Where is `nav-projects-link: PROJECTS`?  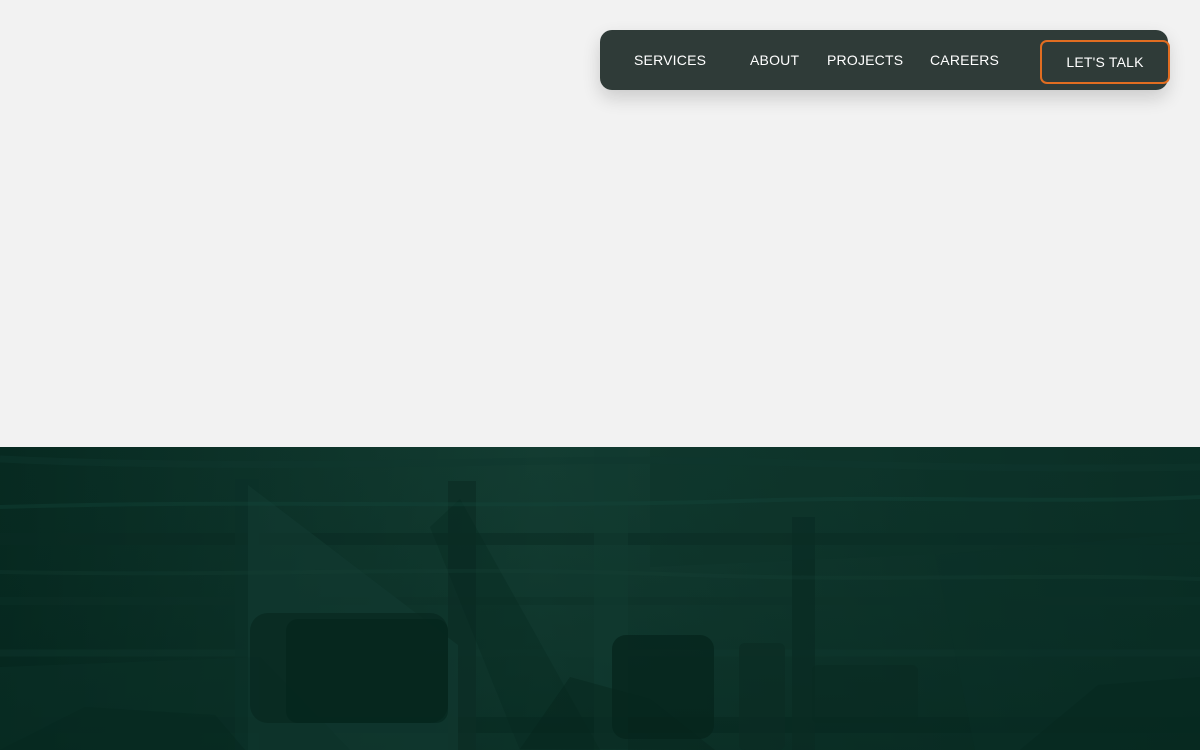 nav-projects-link: PROJECTS is located at coordinates (865, 60).